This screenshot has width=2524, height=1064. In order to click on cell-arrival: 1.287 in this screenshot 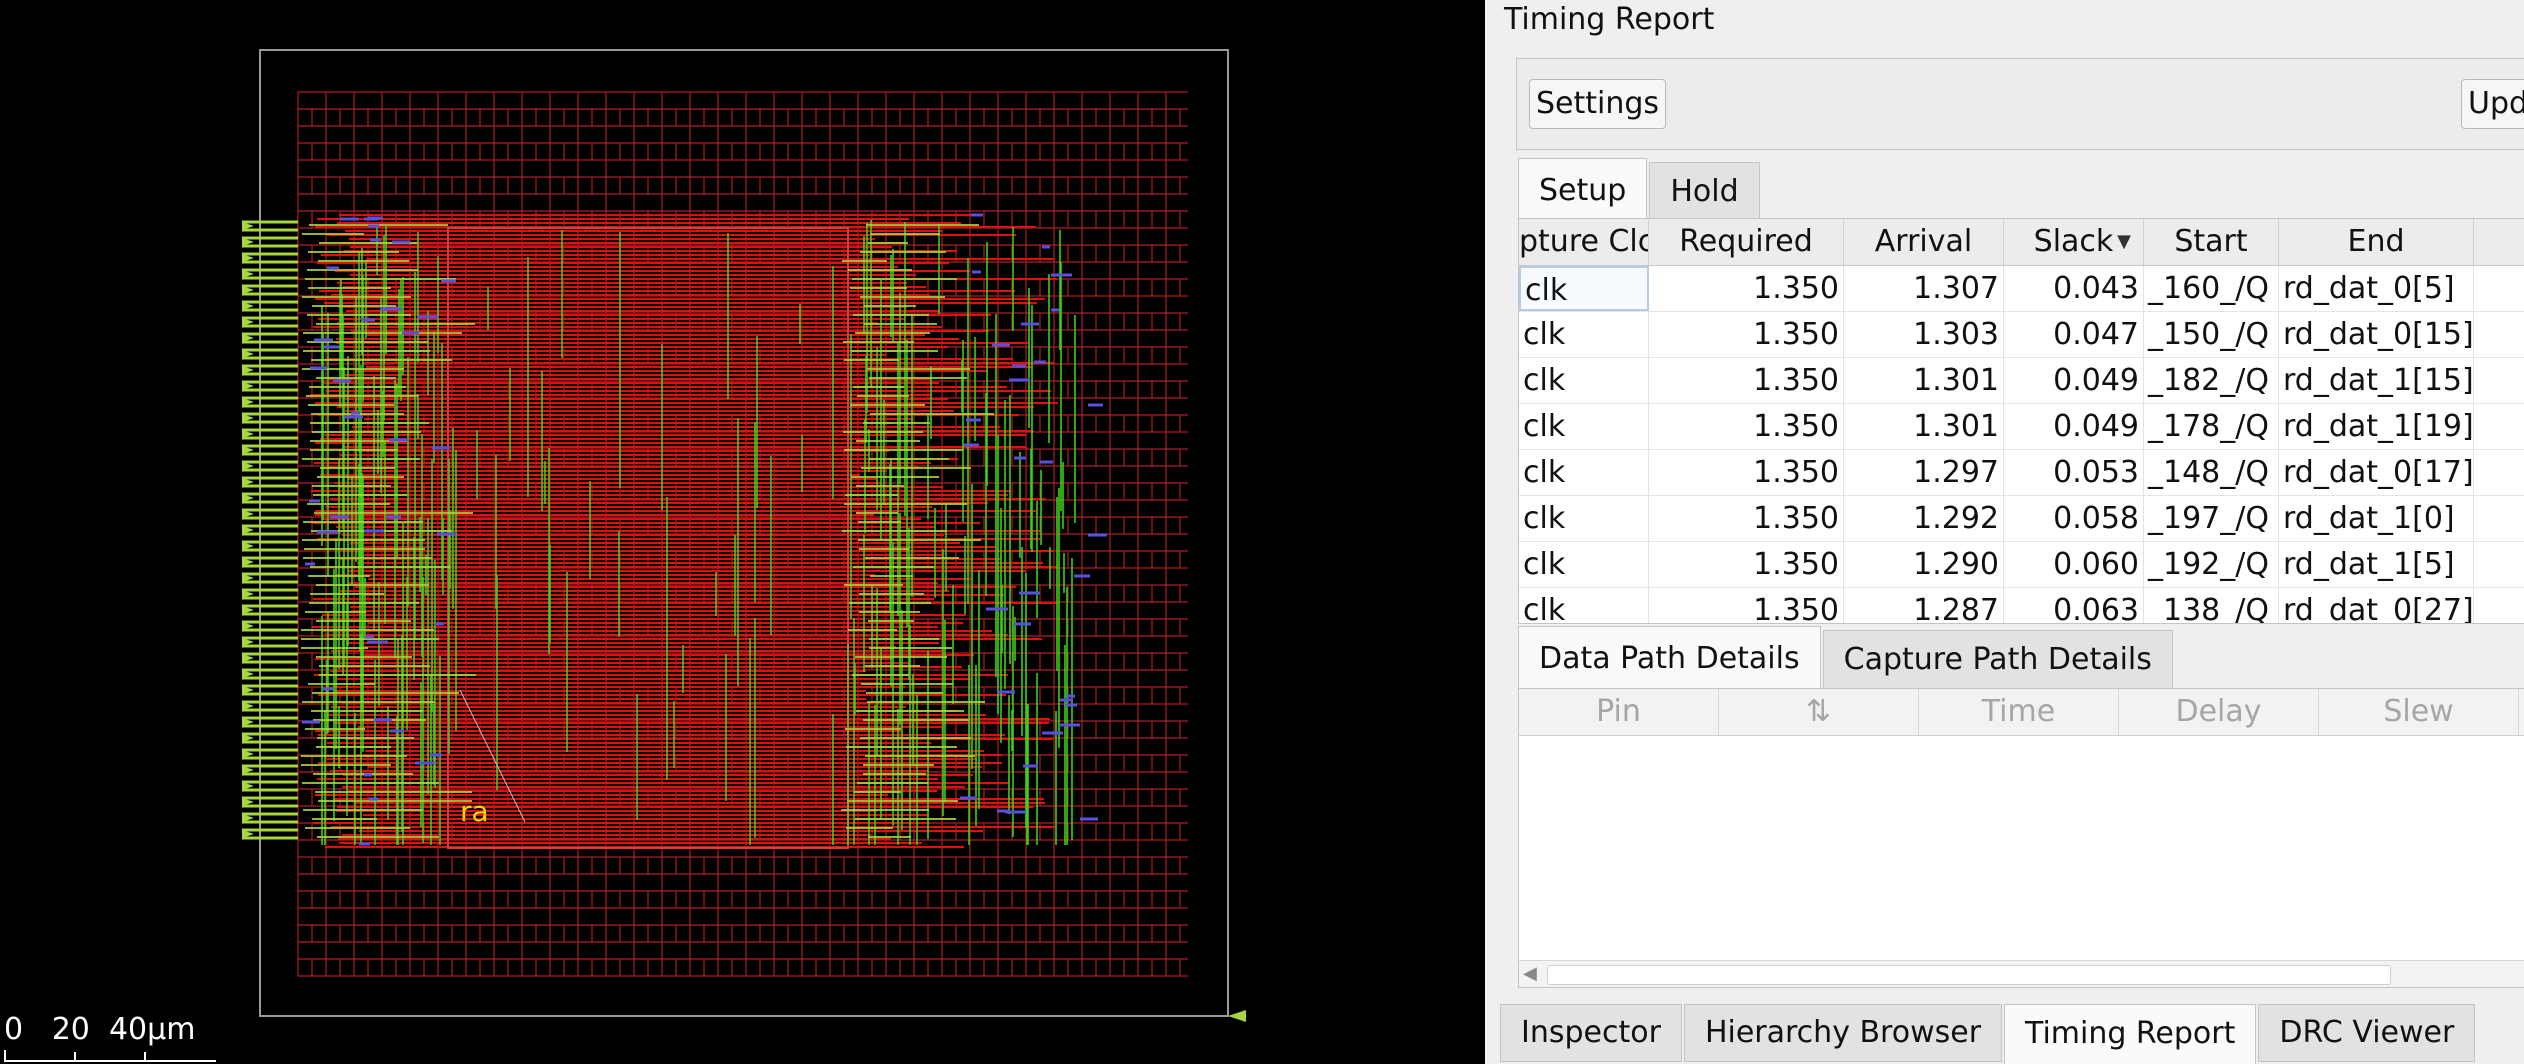, I will do `click(1924, 605)`.